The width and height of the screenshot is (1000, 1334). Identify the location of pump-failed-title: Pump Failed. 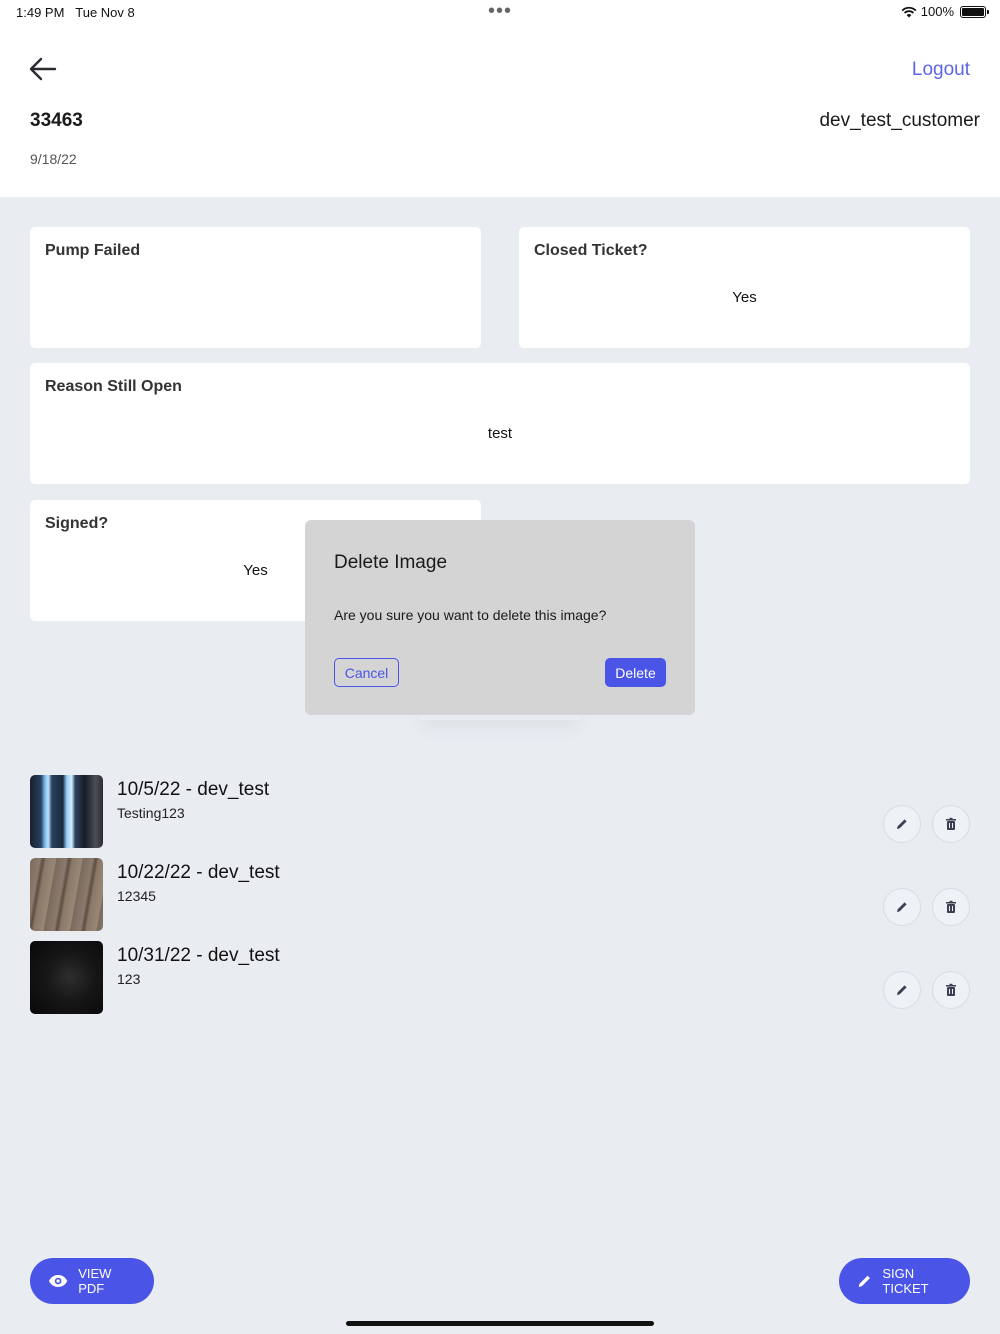
(93, 250).